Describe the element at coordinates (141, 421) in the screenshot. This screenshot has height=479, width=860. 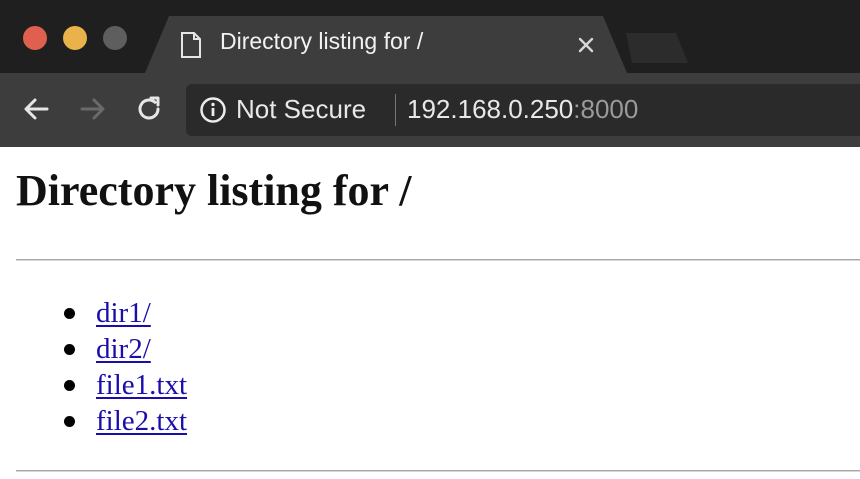
I see `entry-link-file2: file2.txt` at that location.